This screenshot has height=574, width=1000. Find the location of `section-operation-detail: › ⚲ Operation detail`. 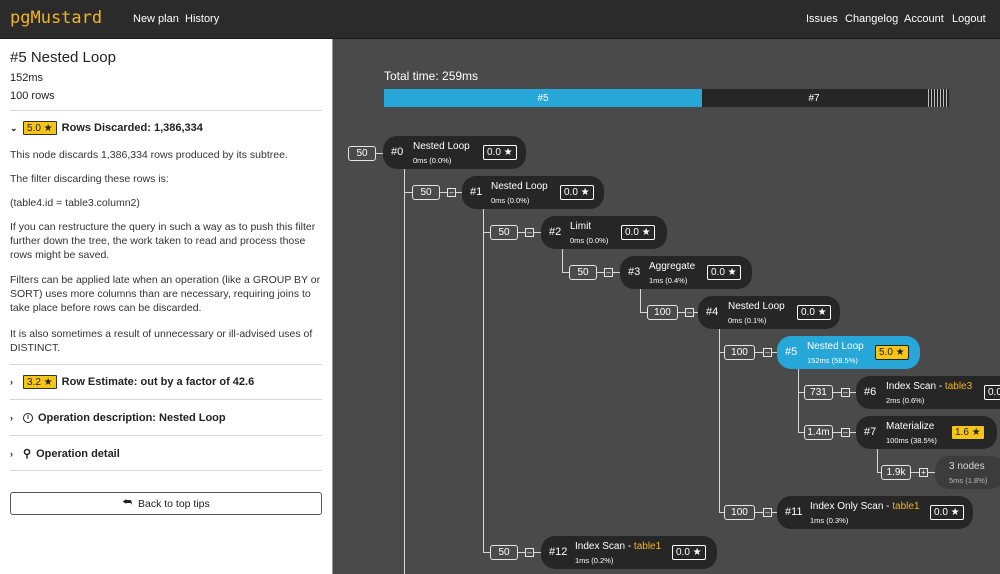

section-operation-detail: › ⚲ Operation detail is located at coordinates (65, 454).